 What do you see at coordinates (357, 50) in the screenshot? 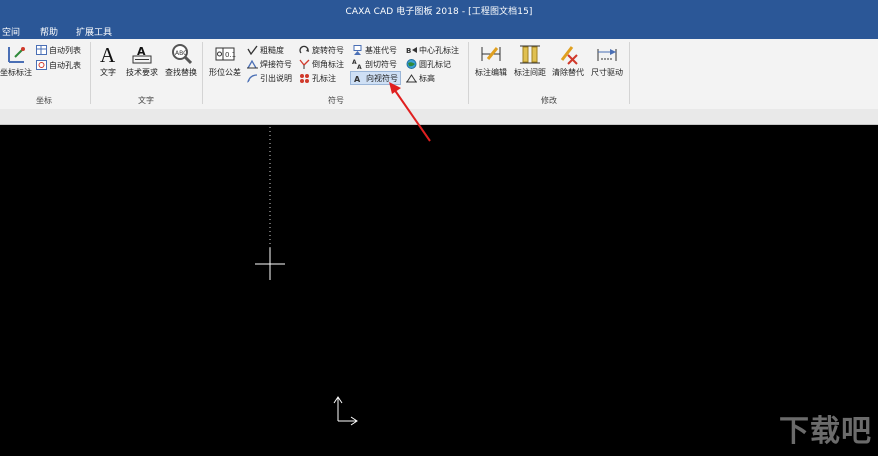
I see `datum-icon` at bounding box center [357, 50].